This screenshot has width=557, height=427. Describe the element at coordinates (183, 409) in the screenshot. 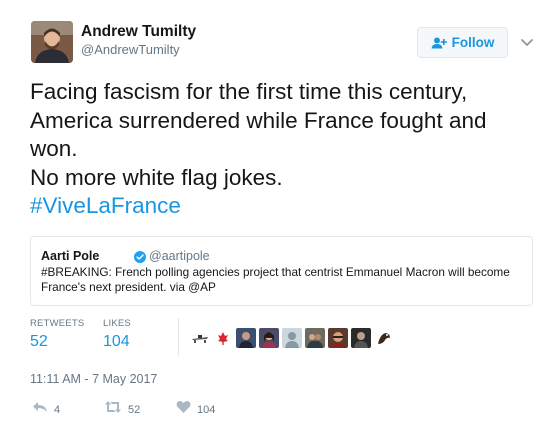

I see `heart-icon` at that location.